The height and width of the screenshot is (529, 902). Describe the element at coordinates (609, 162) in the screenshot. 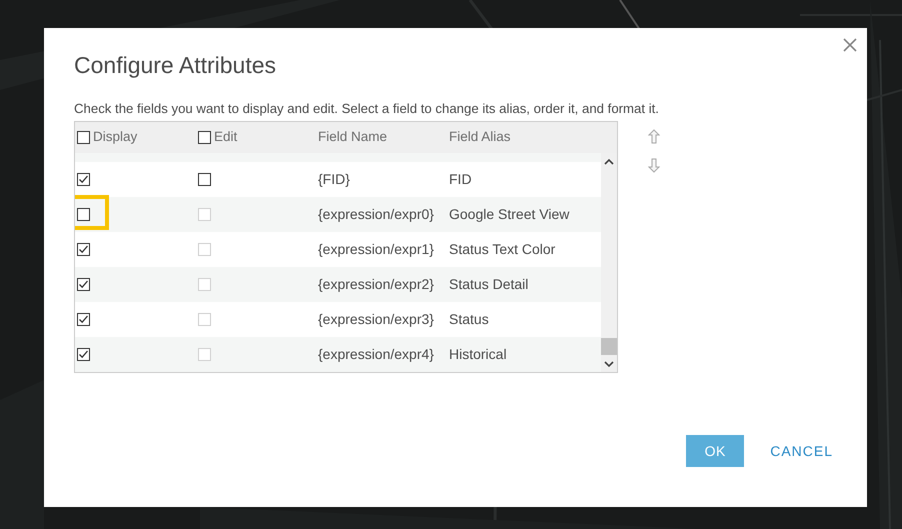

I see `scroll-up-icon` at that location.